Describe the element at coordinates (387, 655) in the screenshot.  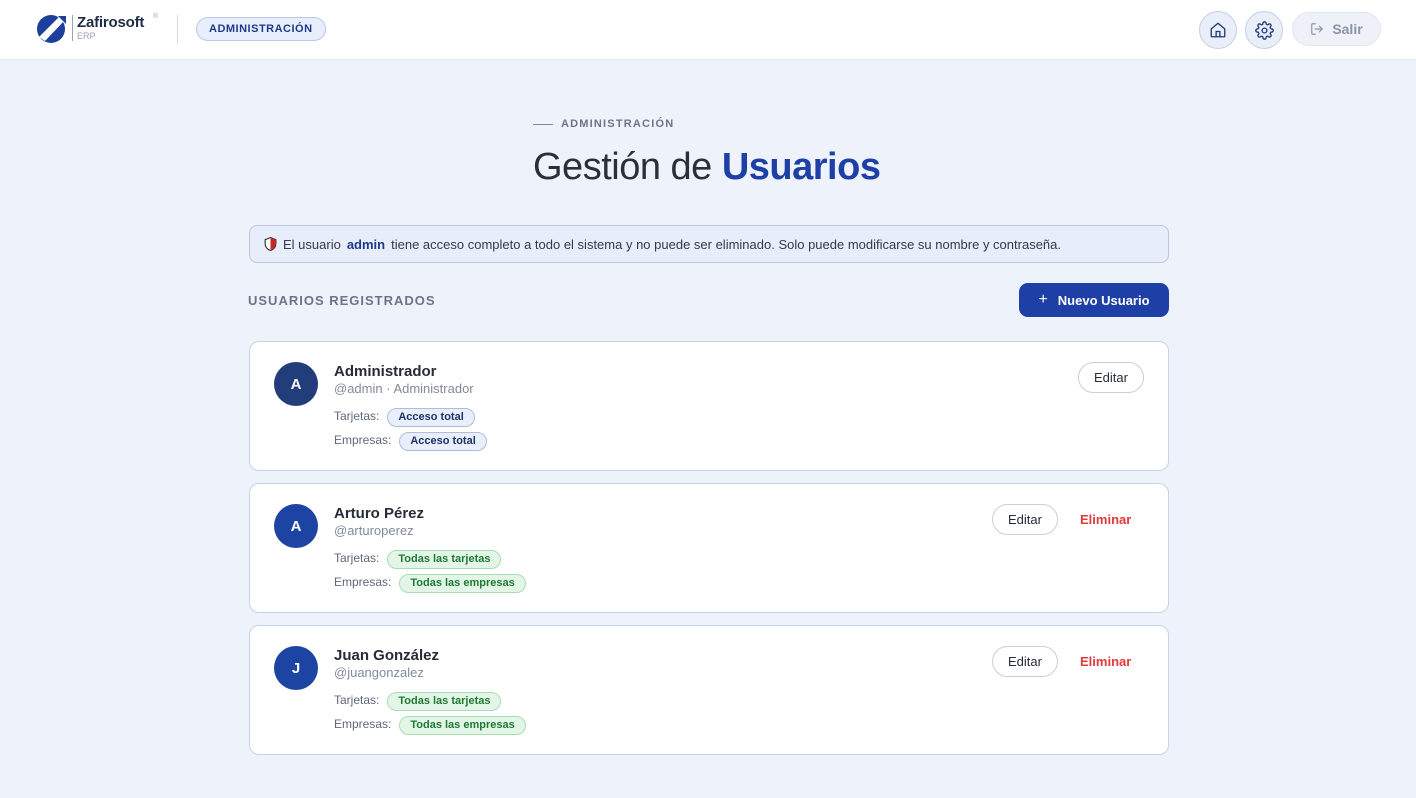
I see `user-name: Juan González` at that location.